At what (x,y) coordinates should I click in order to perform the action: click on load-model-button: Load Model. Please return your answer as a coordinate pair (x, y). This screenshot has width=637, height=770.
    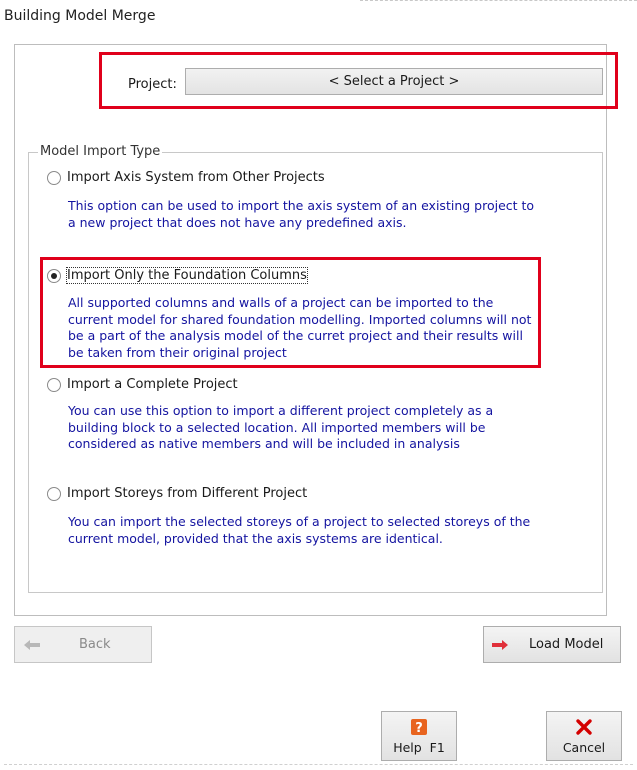
    Looking at the image, I should click on (552, 644).